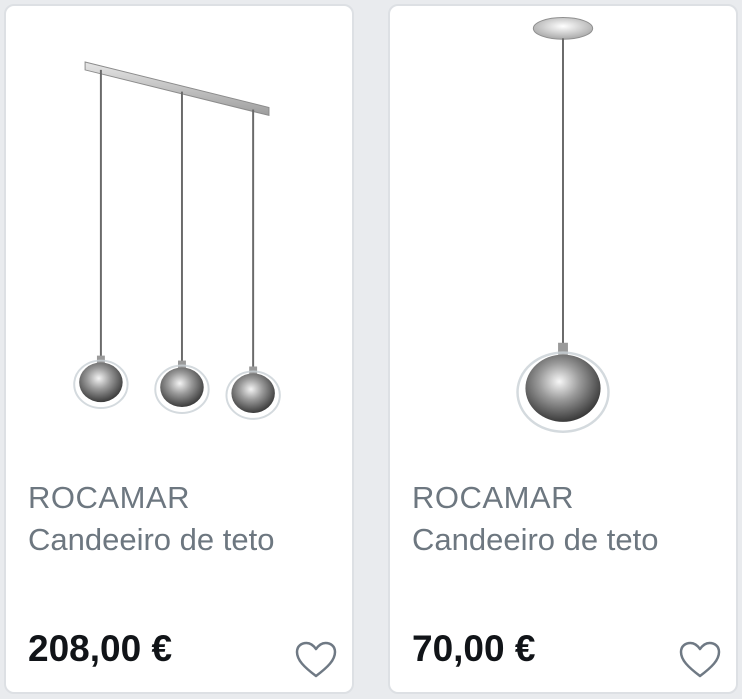 This screenshot has width=742, height=699. I want to click on pendant-lamp-triple-icon, so click(177, 240).